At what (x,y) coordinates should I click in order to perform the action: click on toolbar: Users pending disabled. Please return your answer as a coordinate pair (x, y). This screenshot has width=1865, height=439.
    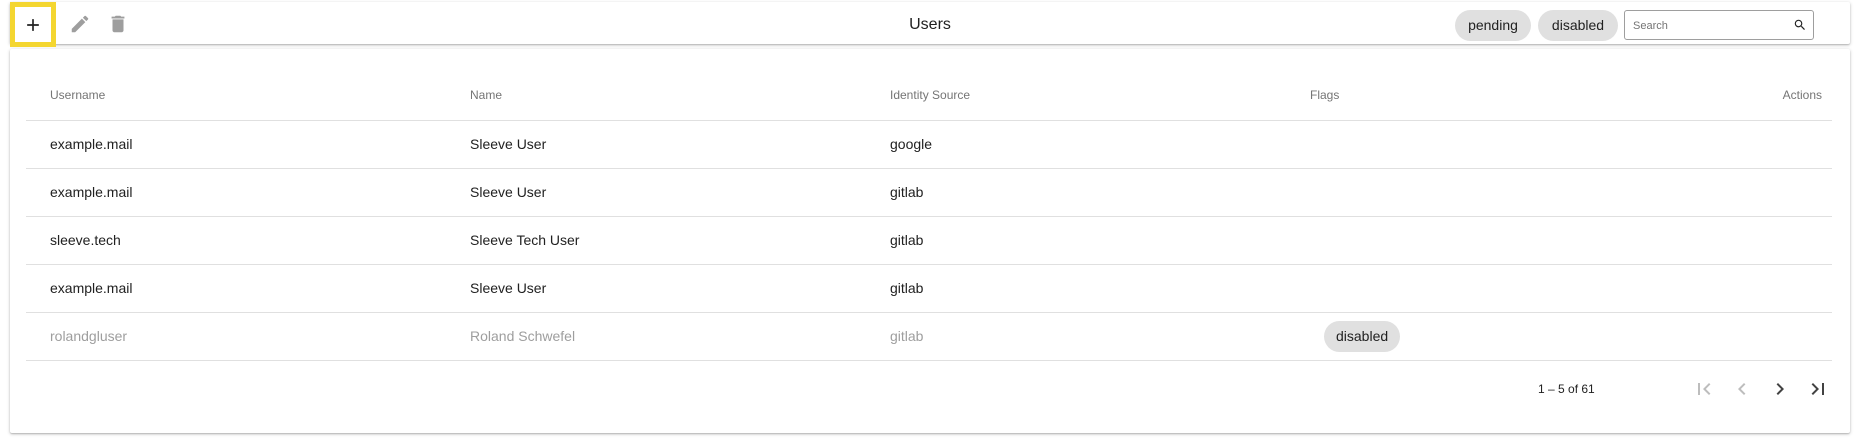
    Looking at the image, I should click on (930, 24).